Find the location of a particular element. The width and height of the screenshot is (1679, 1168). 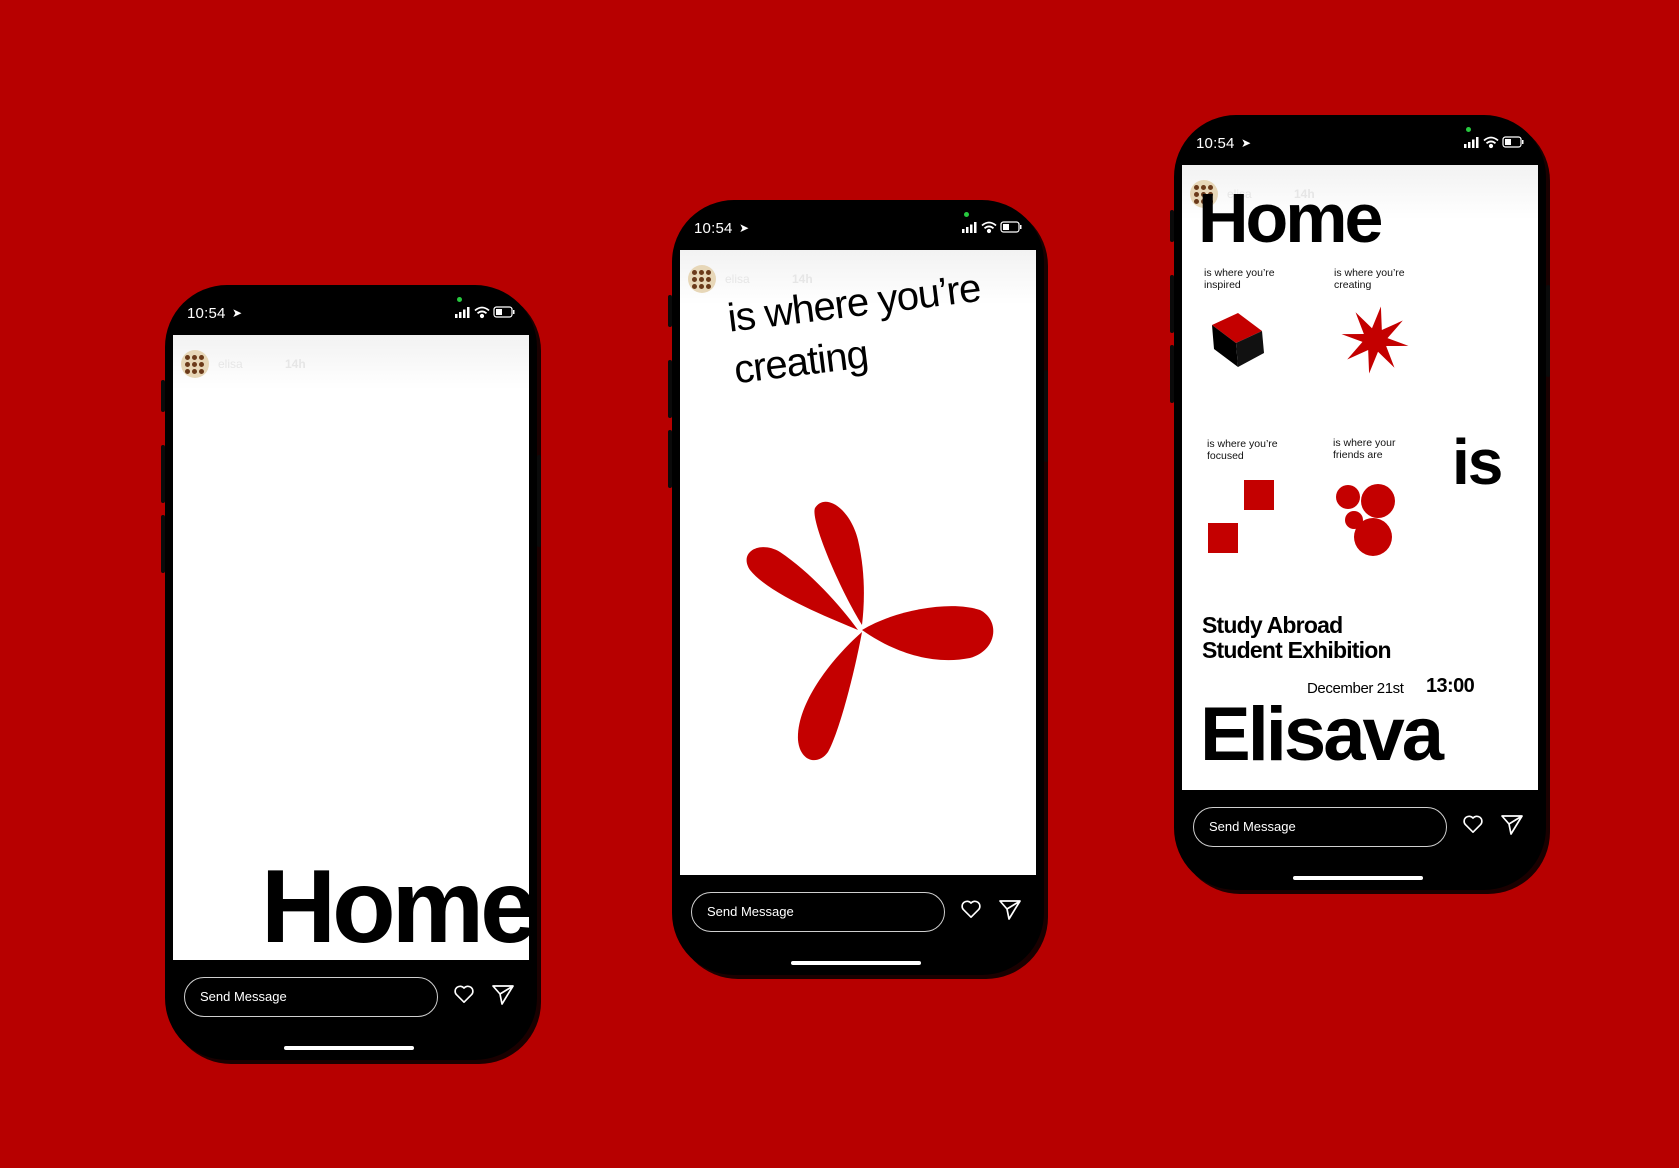

caption-friends: is where your friends are is located at coordinates (1364, 449).